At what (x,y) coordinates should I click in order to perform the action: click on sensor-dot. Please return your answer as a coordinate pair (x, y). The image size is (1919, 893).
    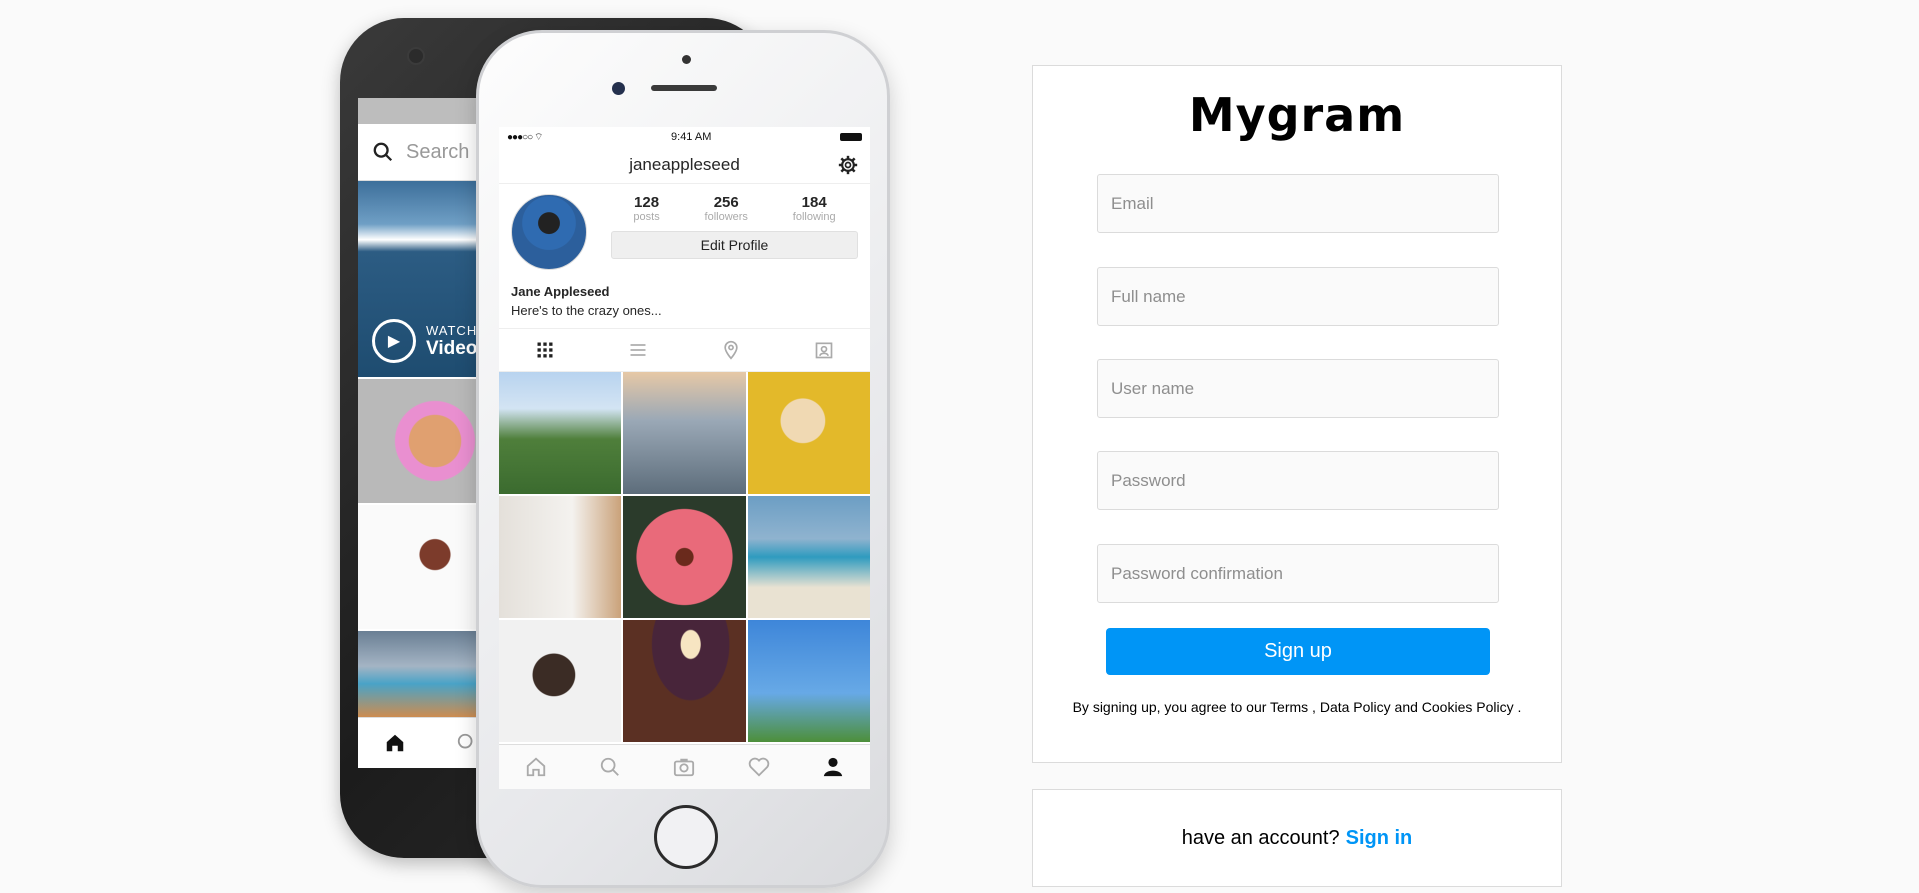
    Looking at the image, I should click on (686, 59).